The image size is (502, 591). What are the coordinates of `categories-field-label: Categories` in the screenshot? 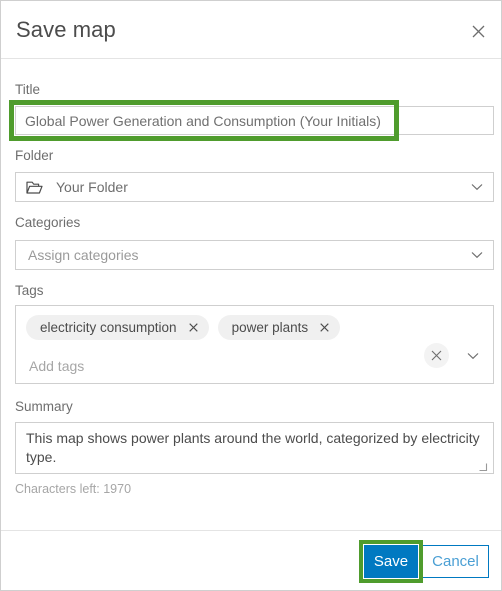 It's located at (48, 222).